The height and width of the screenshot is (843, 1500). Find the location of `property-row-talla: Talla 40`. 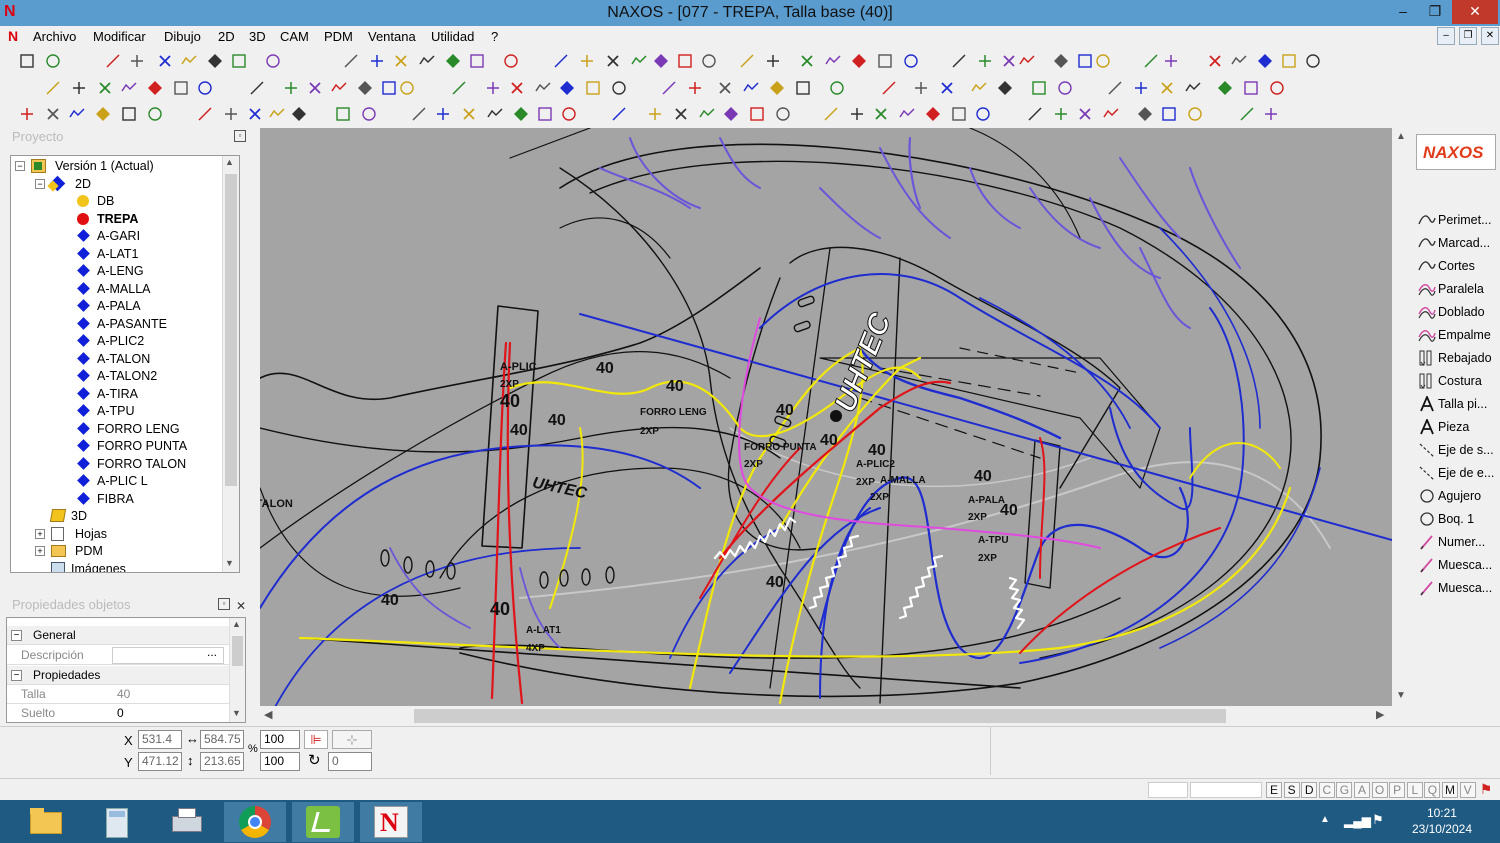

property-row-talla: Talla 40 is located at coordinates (118, 694).